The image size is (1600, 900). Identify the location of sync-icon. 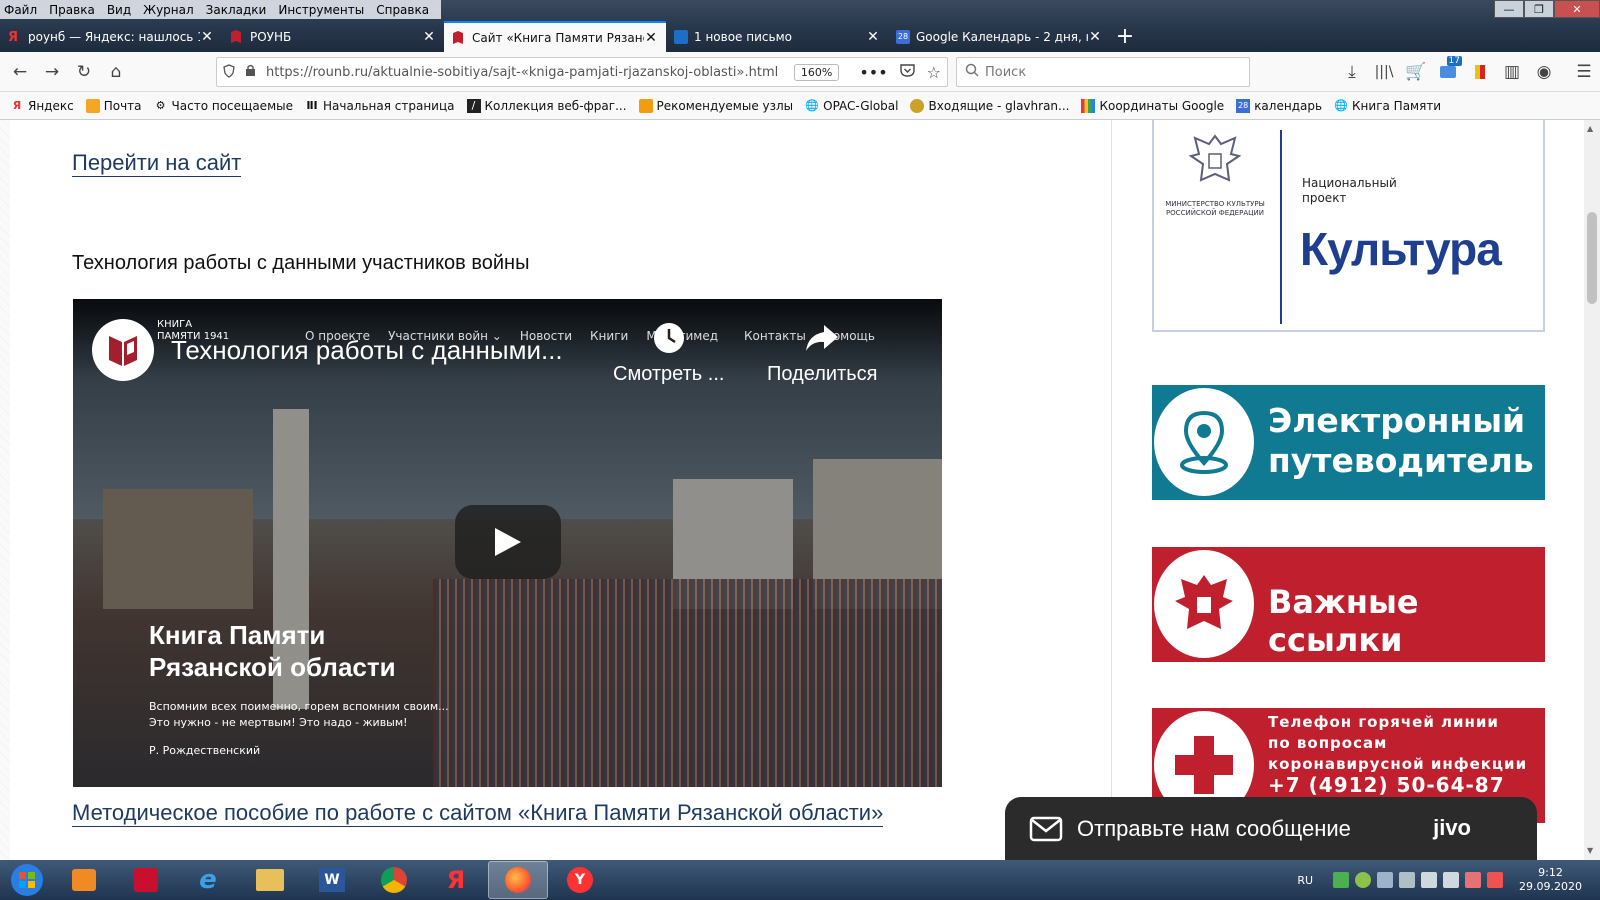
(1363, 880).